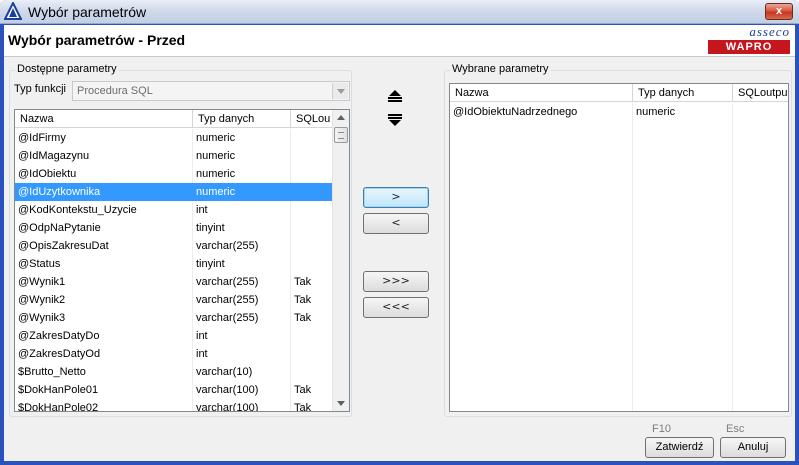 This screenshot has height=465, width=799. What do you see at coordinates (97, 40) in the screenshot?
I see `page-title: Wybór parametrów - Przed` at bounding box center [97, 40].